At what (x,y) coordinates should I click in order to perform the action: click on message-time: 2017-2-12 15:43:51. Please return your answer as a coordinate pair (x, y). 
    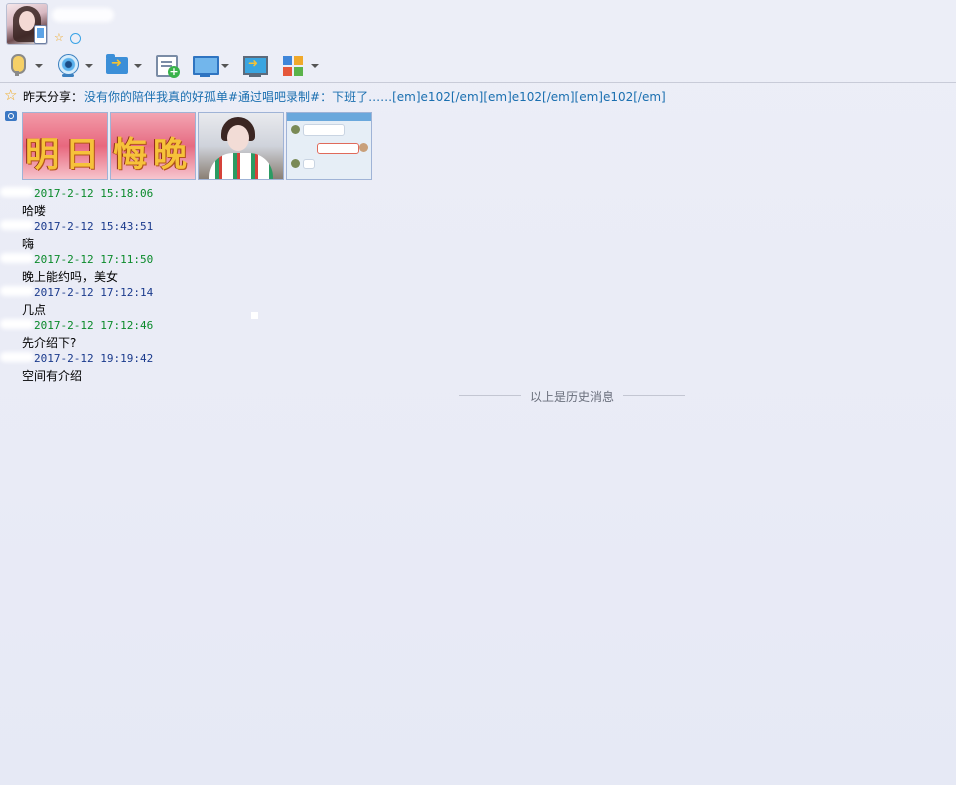
    Looking at the image, I should click on (94, 226).